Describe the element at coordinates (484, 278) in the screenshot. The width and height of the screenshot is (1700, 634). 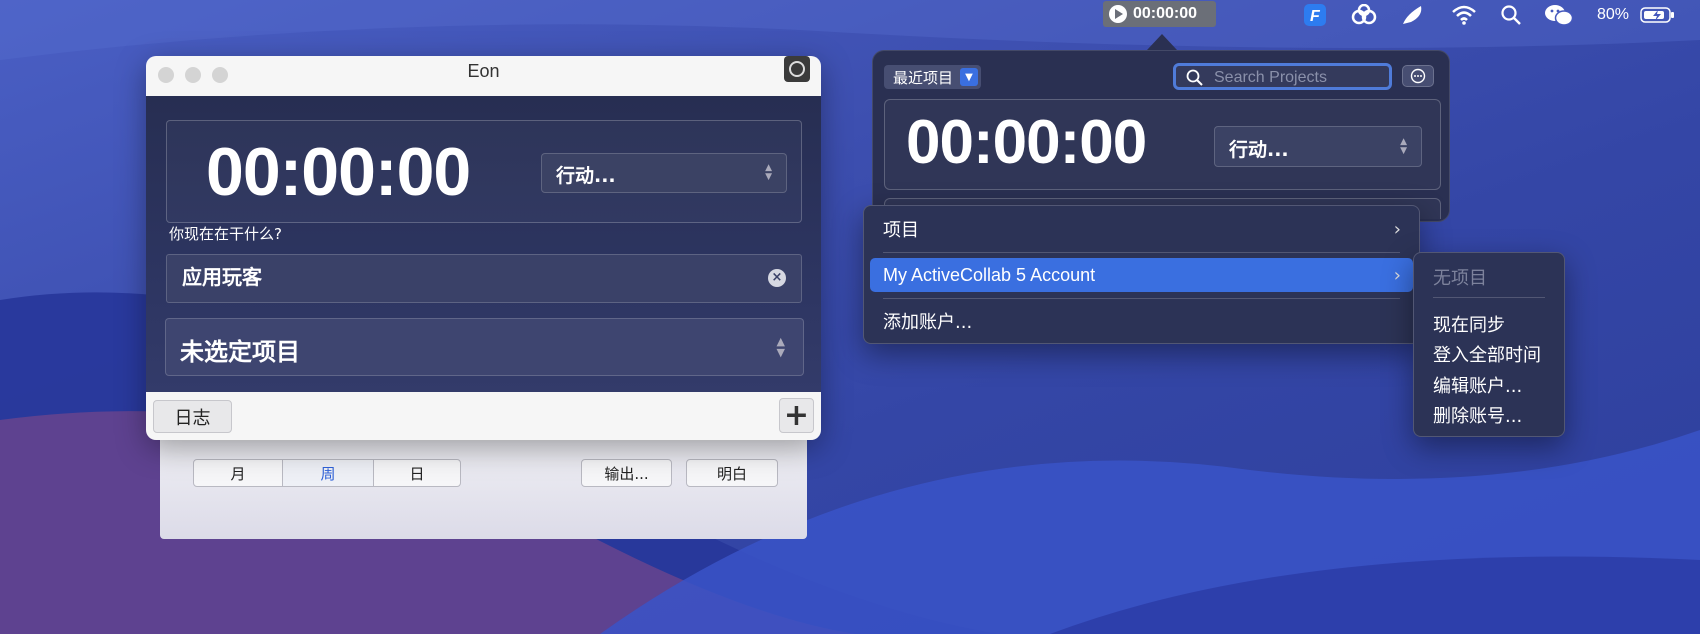
I see `task-input: 应用玩客 ×` at that location.